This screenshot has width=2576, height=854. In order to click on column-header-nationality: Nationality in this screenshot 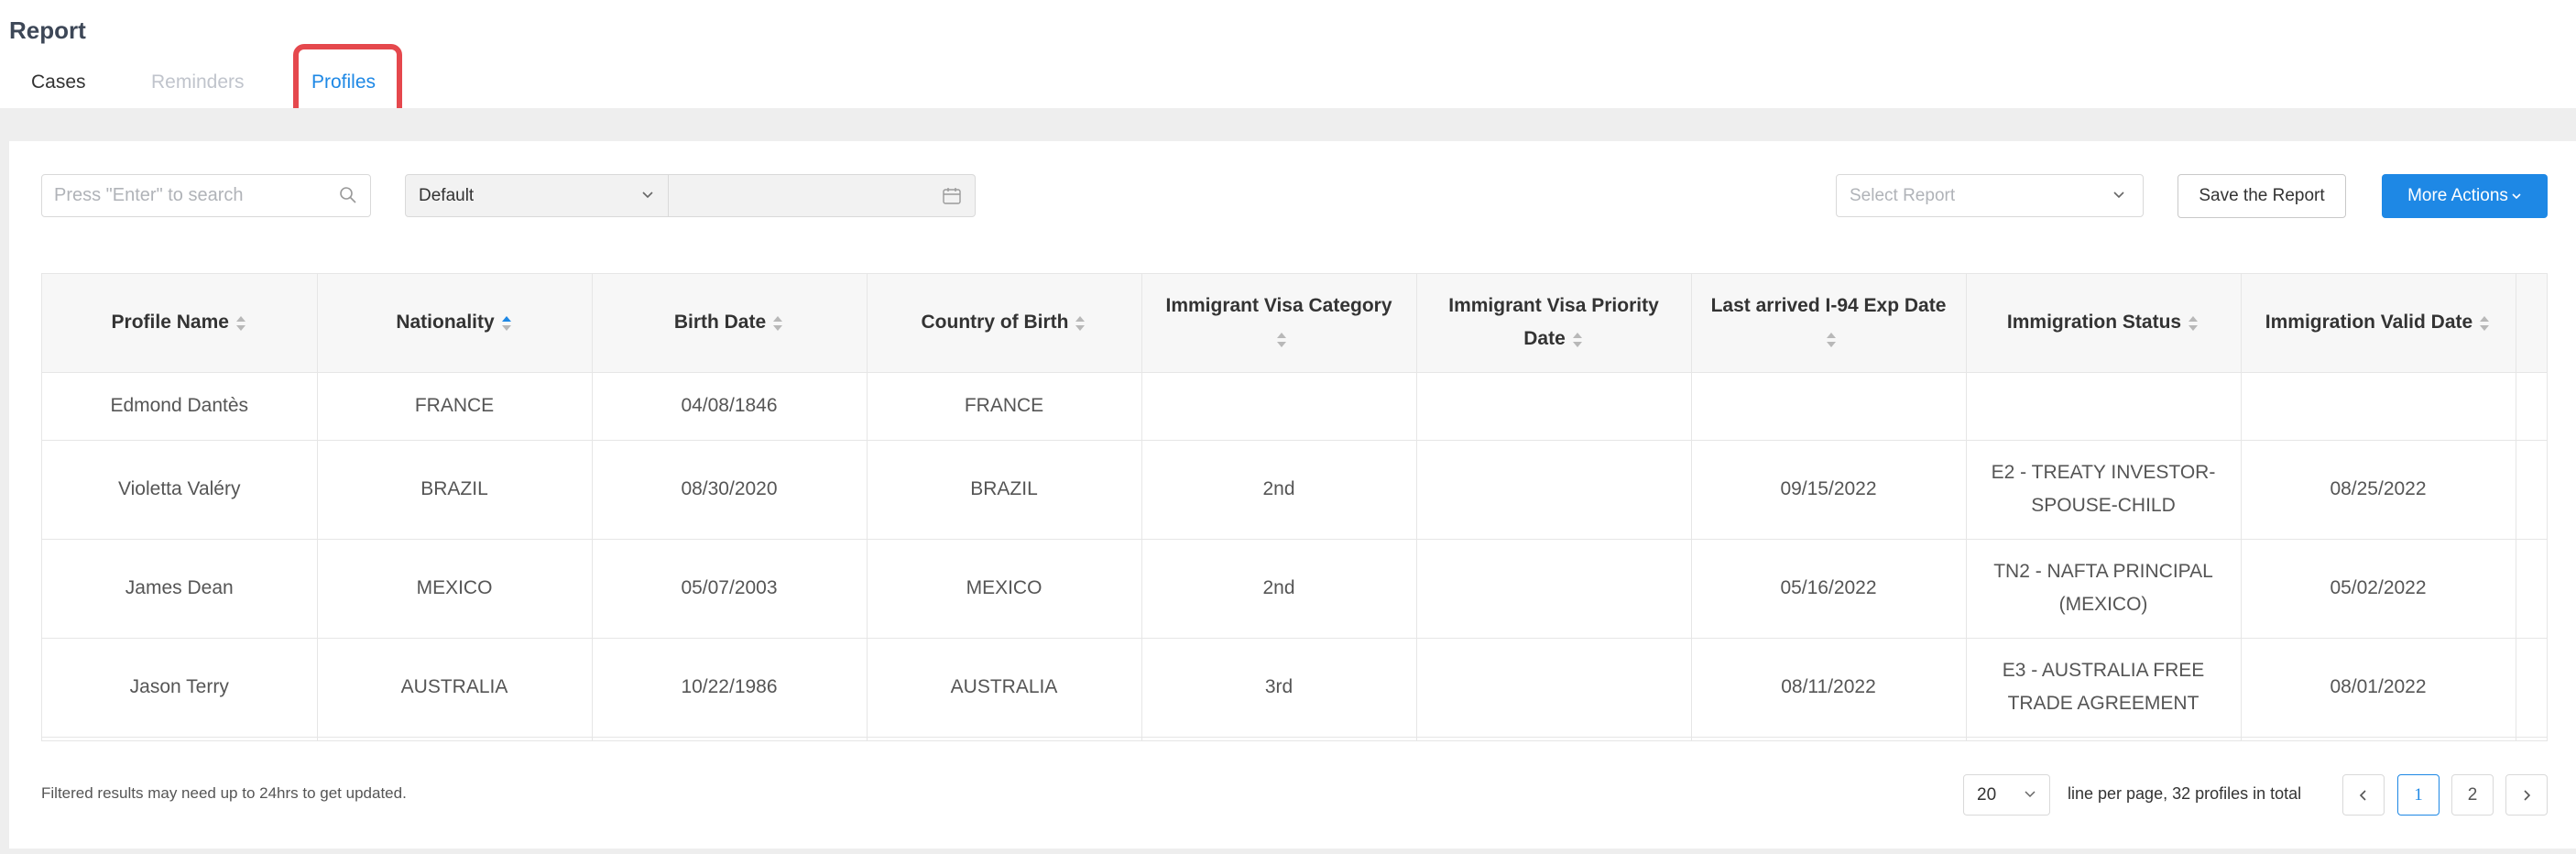, I will do `click(455, 324)`.